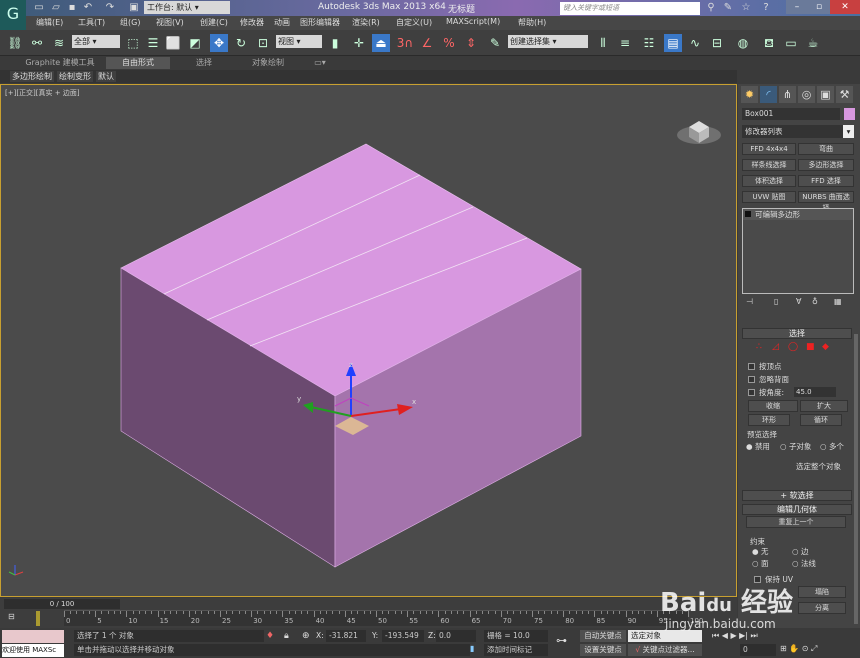  Describe the element at coordinates (798, 649) in the screenshot. I see `viewport-nav-controls: ⊞ ✋ ⊙ ⤢` at that location.